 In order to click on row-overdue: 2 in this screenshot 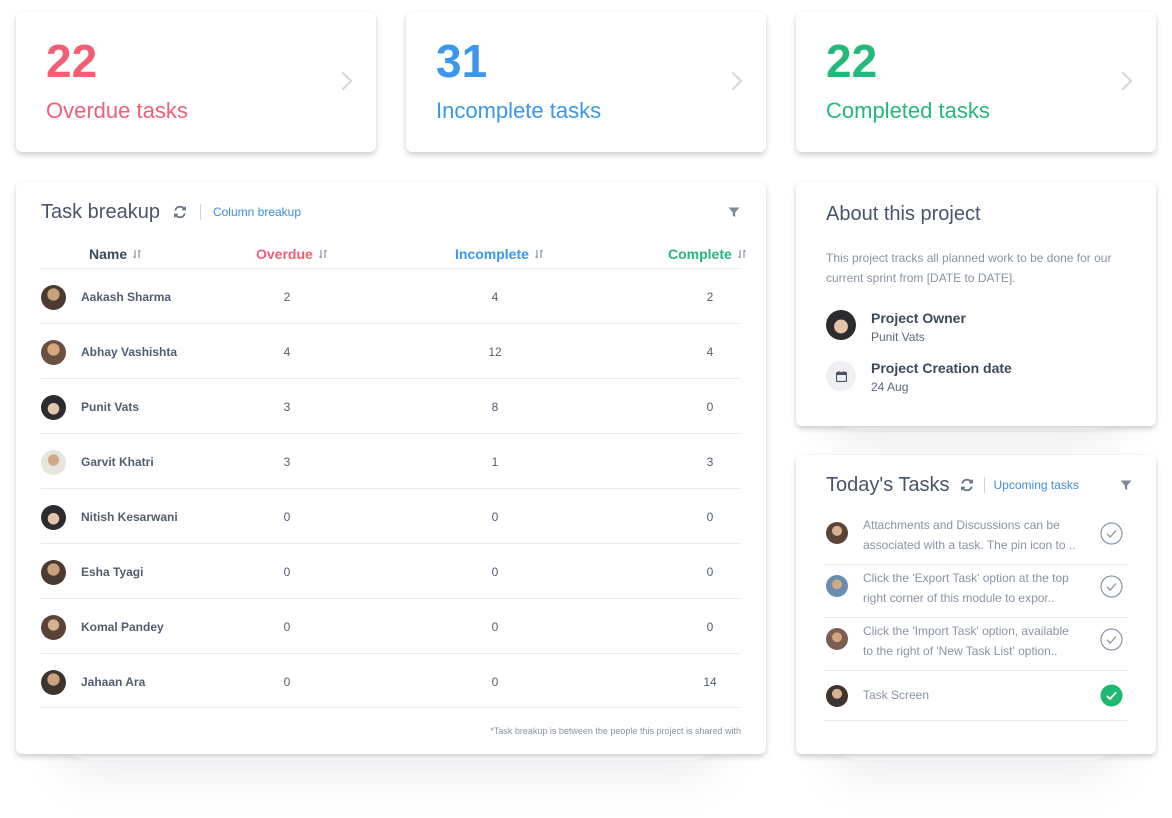, I will do `click(287, 297)`.